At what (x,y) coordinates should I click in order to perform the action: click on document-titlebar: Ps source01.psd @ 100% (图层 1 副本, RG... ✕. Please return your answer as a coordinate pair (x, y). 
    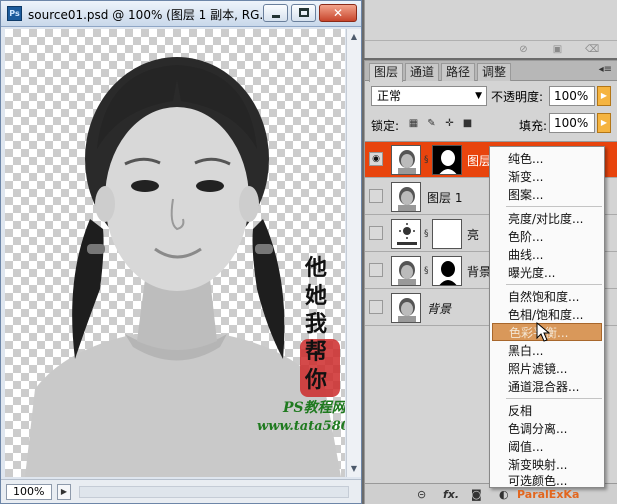
    Looking at the image, I should click on (181, 14).